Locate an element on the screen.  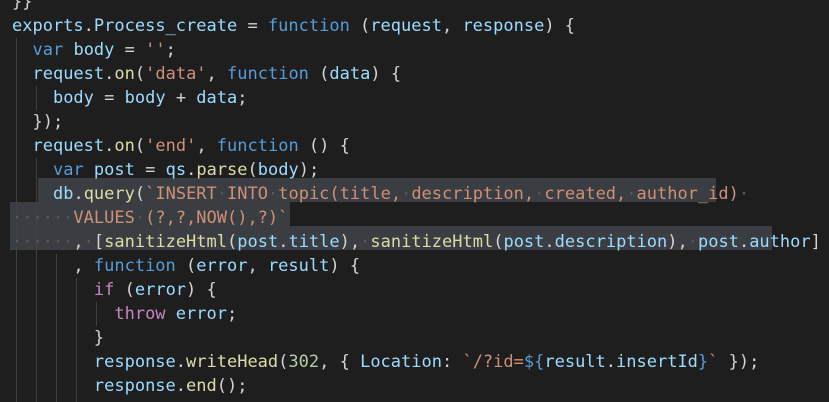
code-line: throw error; is located at coordinates (124, 314).